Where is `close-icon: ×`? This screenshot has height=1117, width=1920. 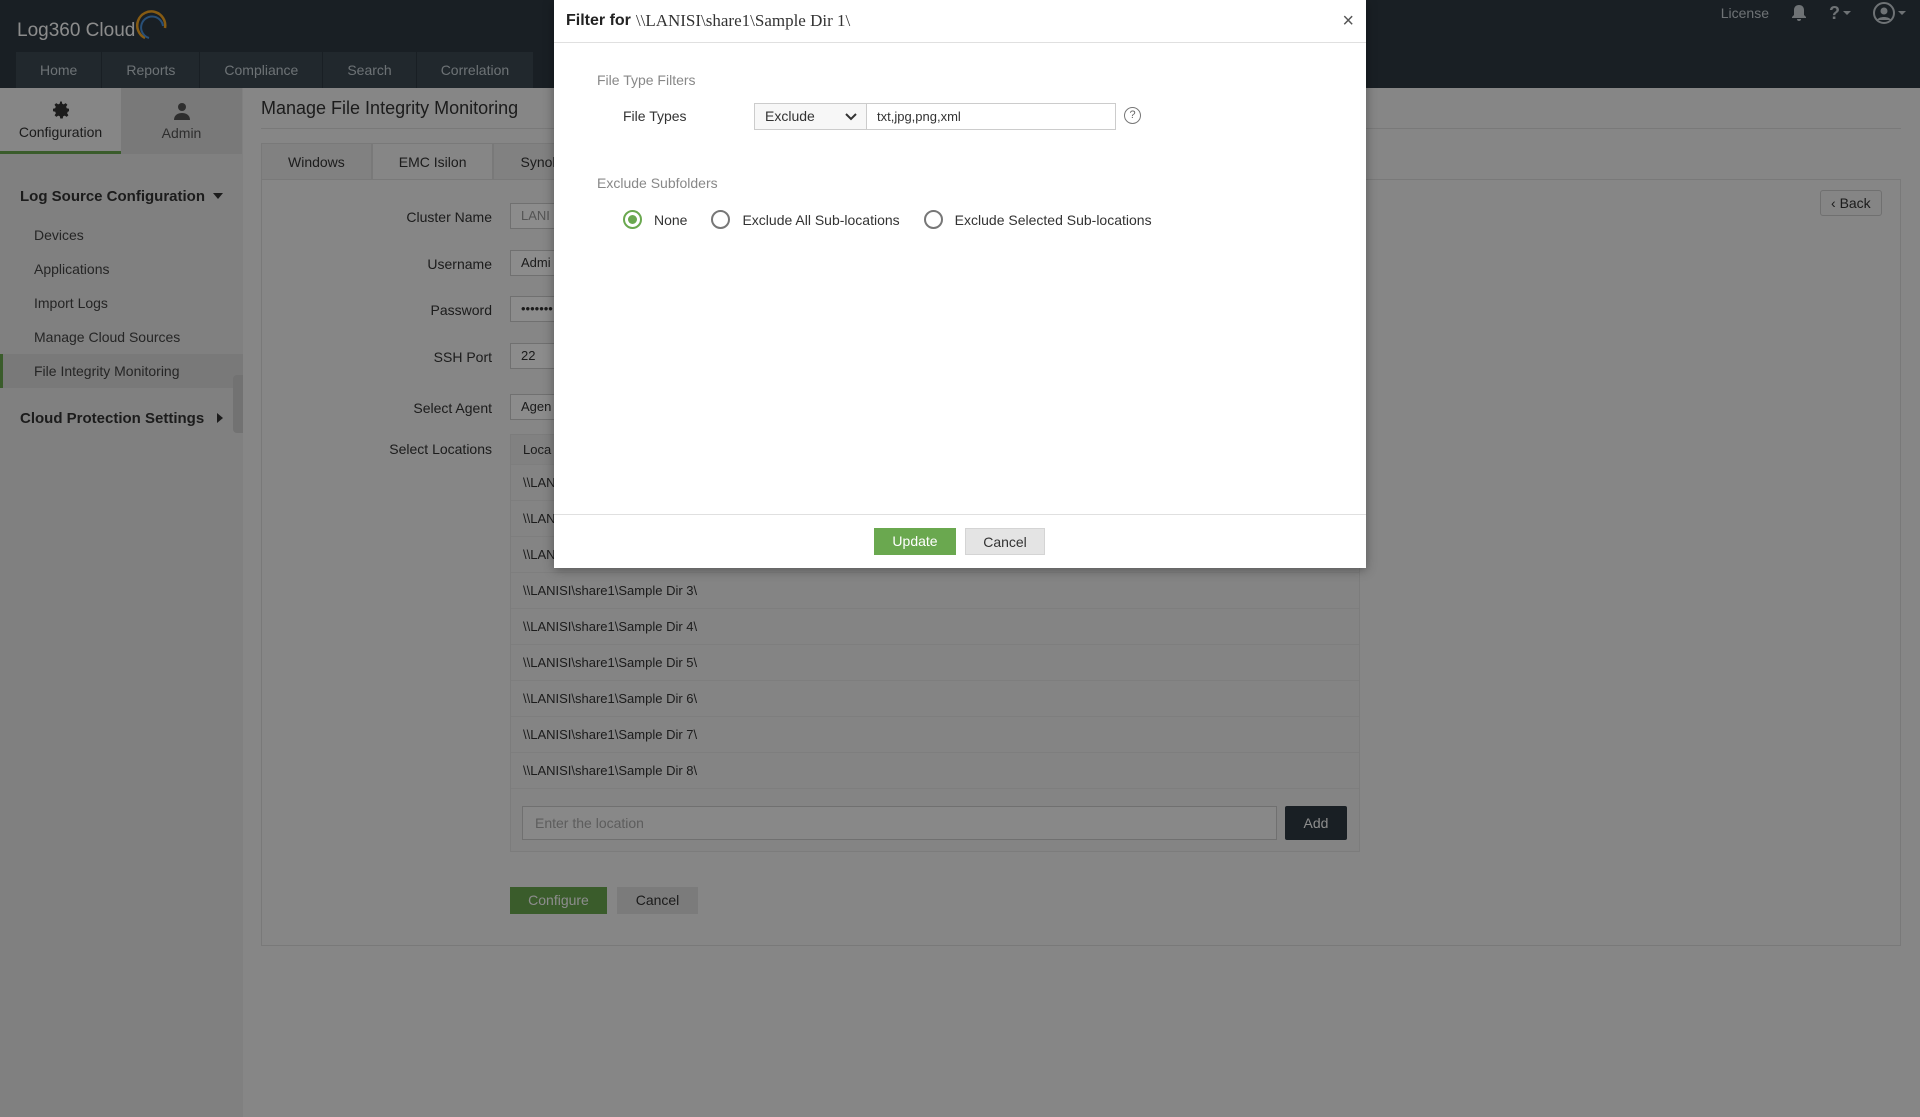 close-icon: × is located at coordinates (1348, 21).